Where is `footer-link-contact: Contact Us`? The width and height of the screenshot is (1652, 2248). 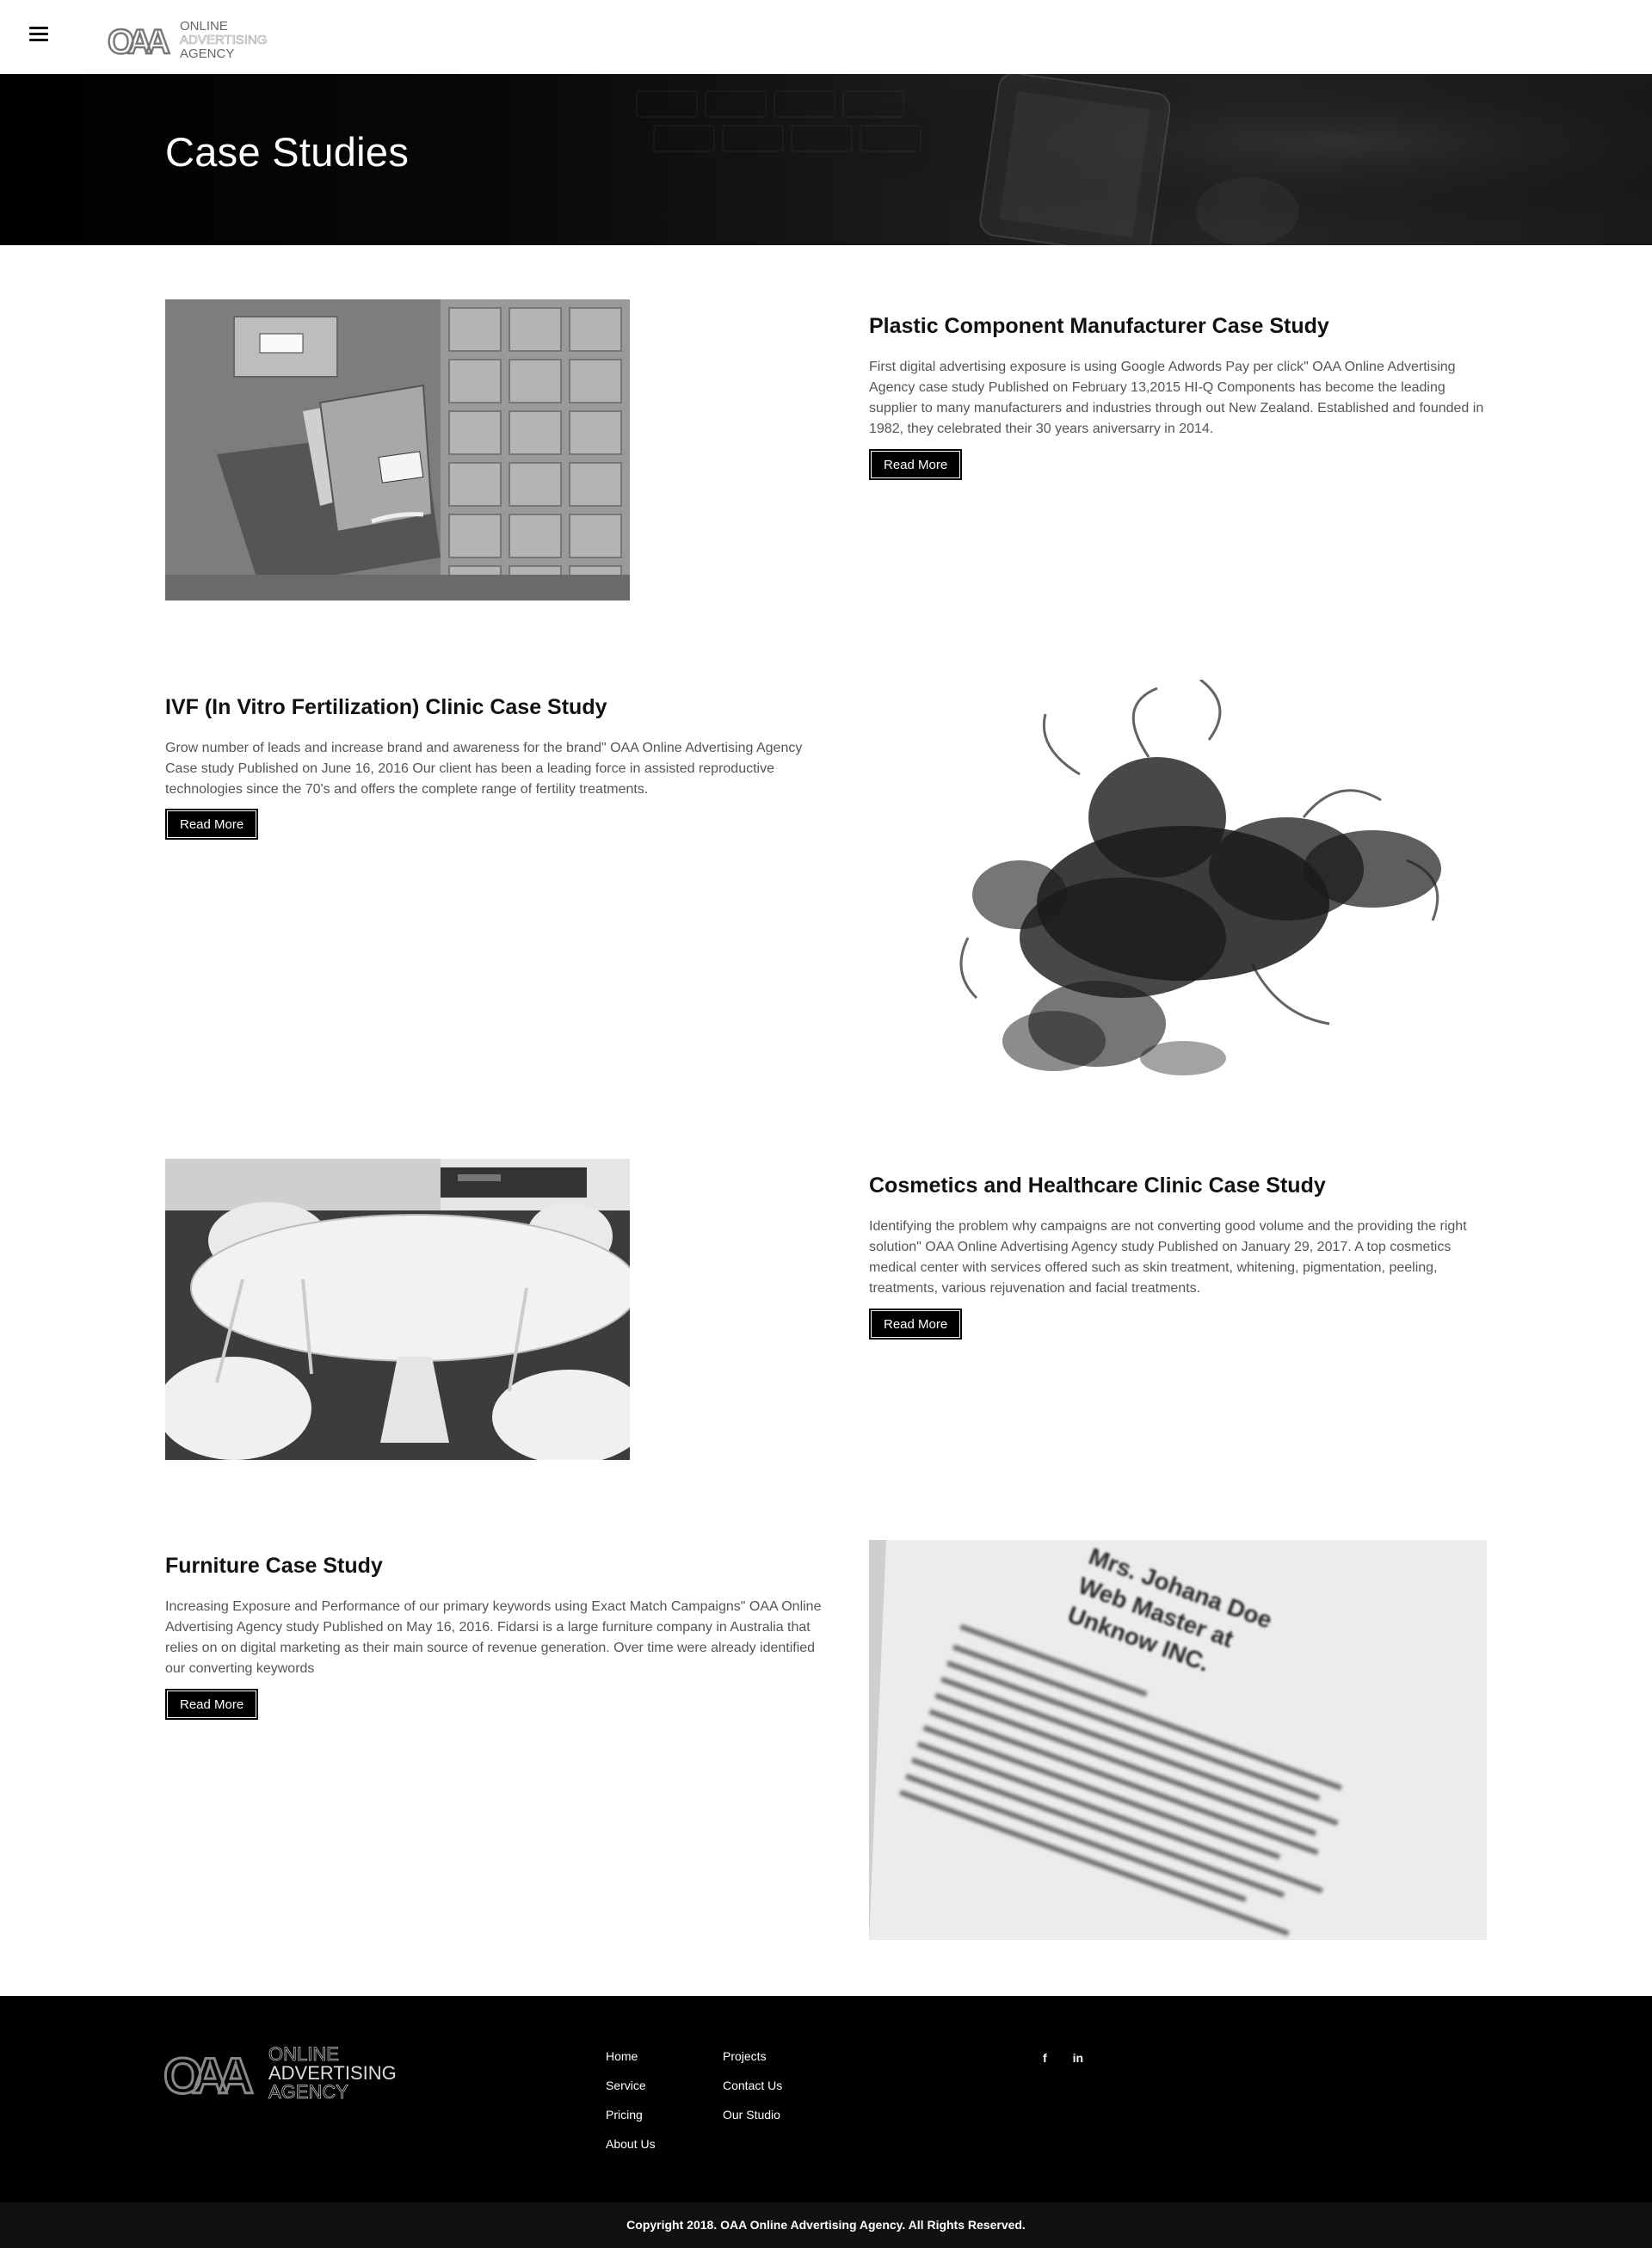
footer-link-contact: Contact Us is located at coordinates (752, 2085).